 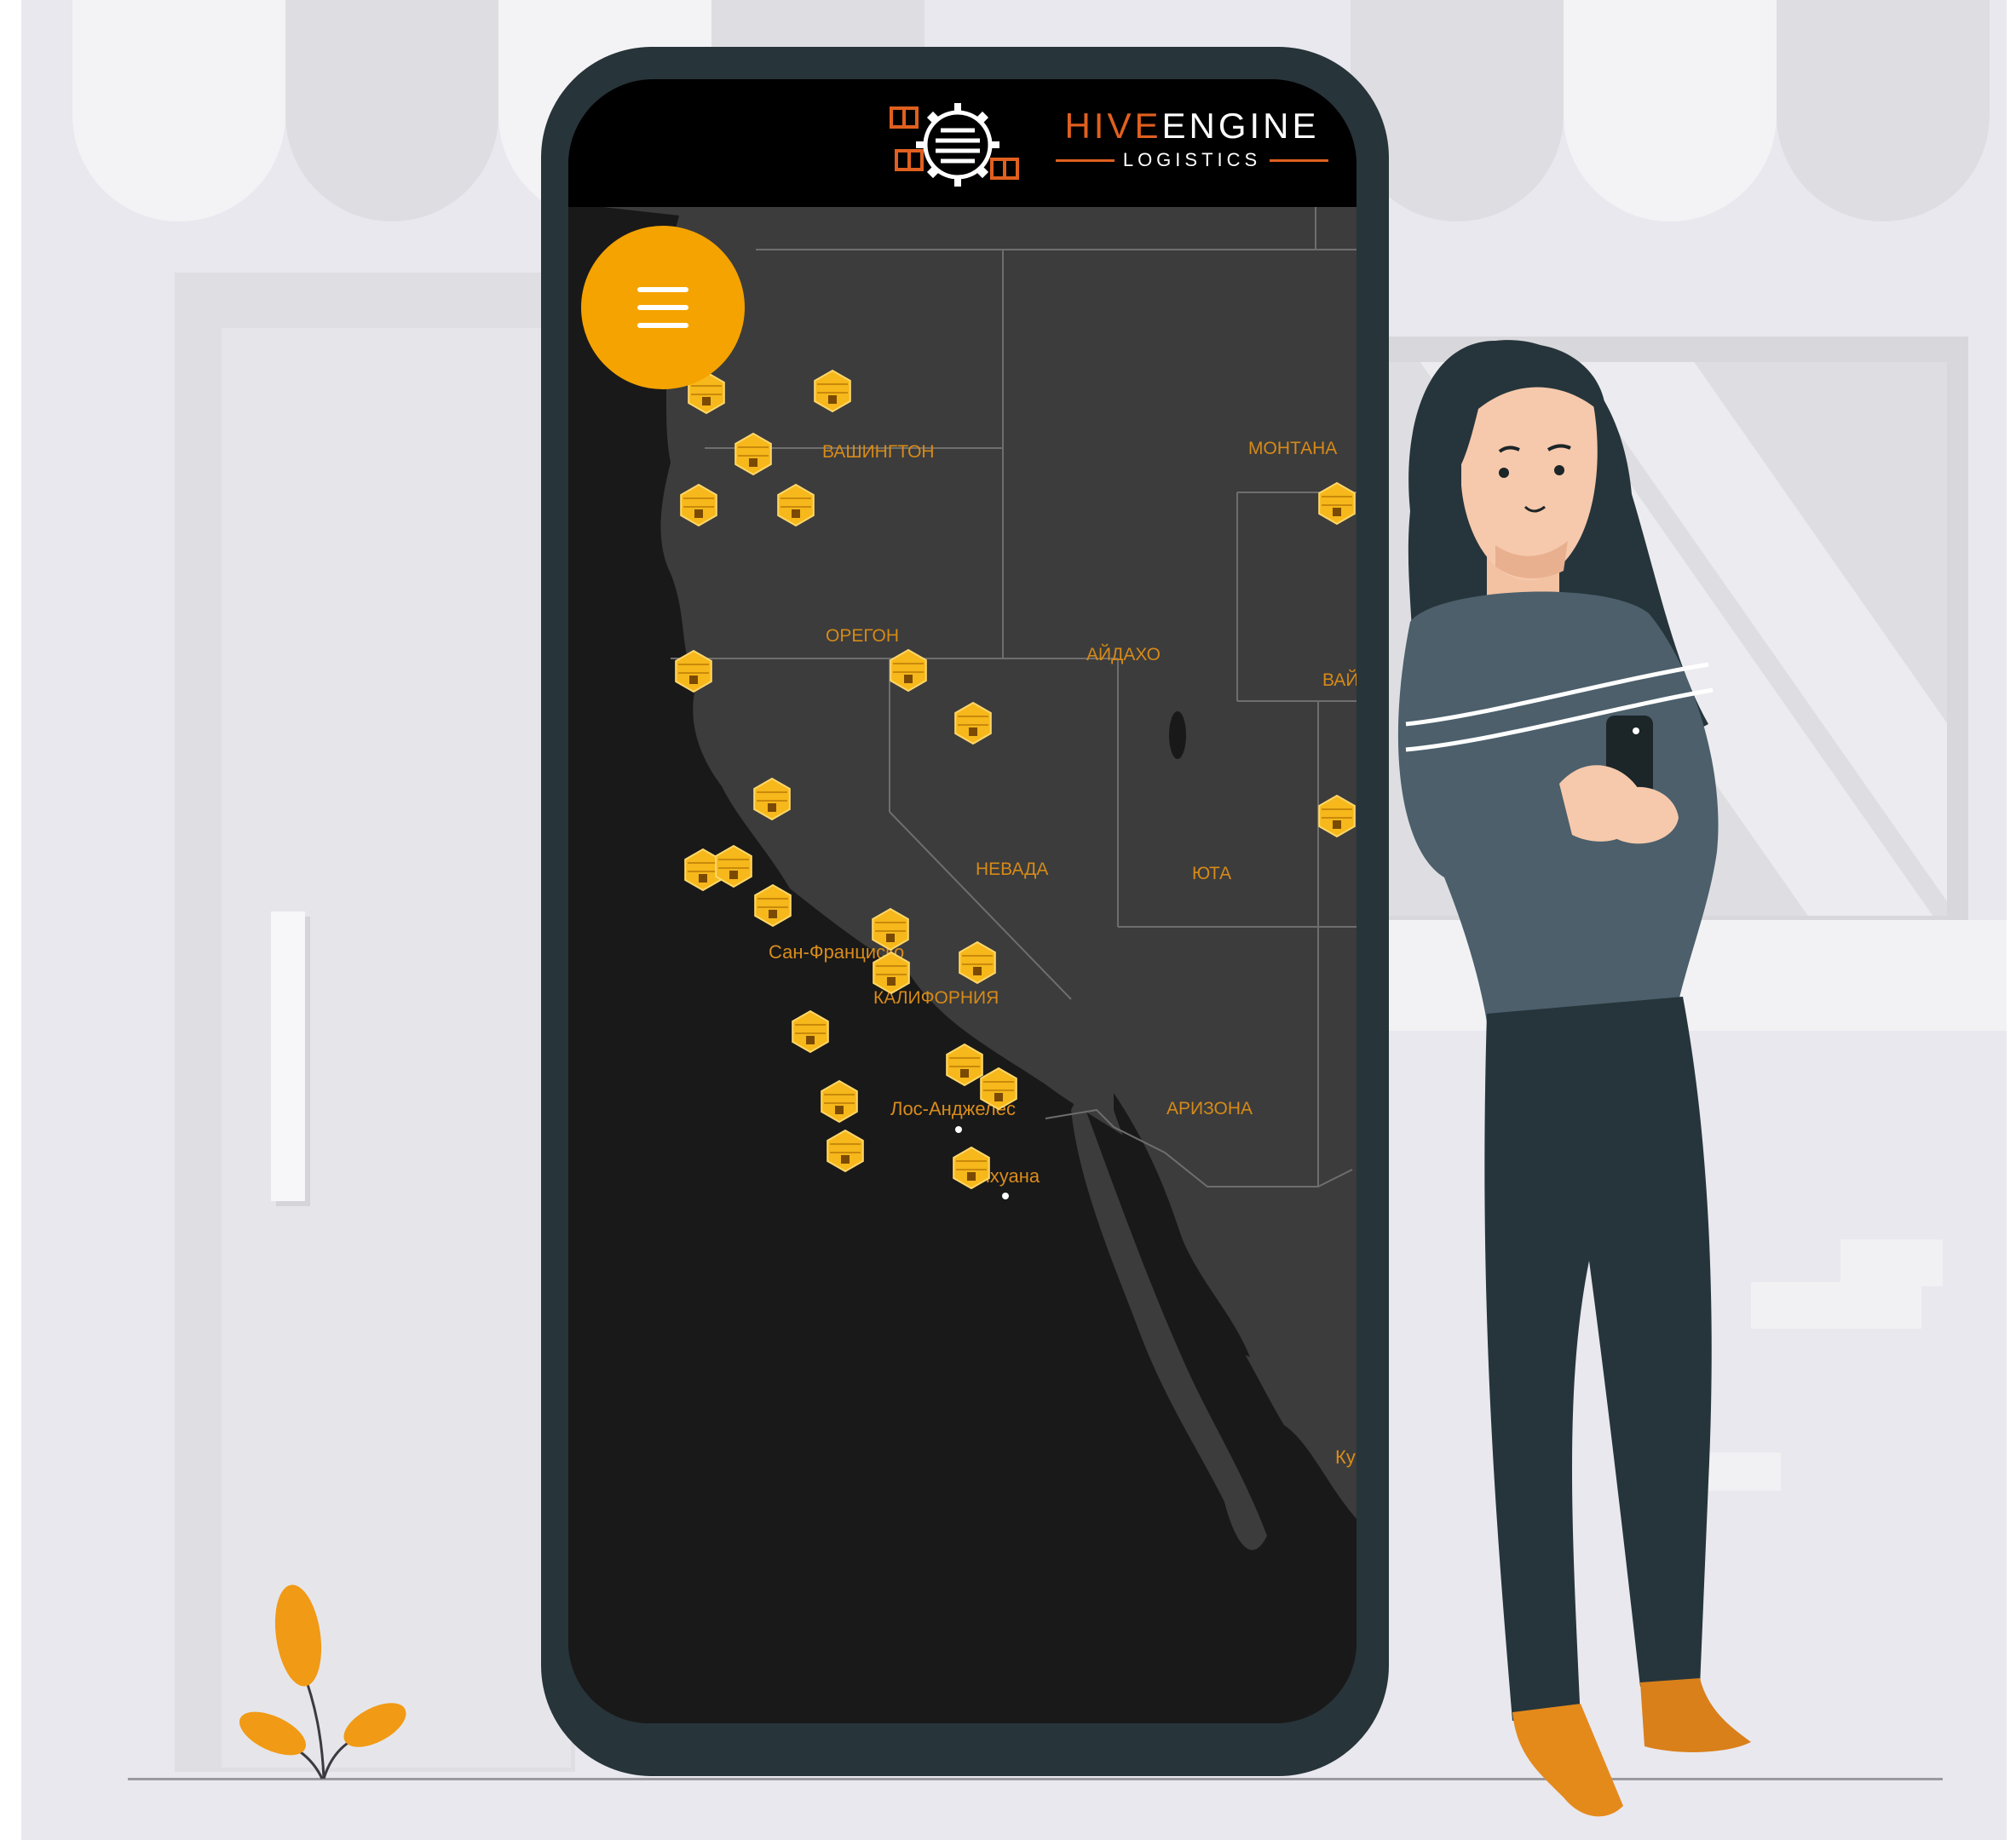 What do you see at coordinates (1574, 1079) in the screenshot?
I see `woman-with-phone-illustration` at bounding box center [1574, 1079].